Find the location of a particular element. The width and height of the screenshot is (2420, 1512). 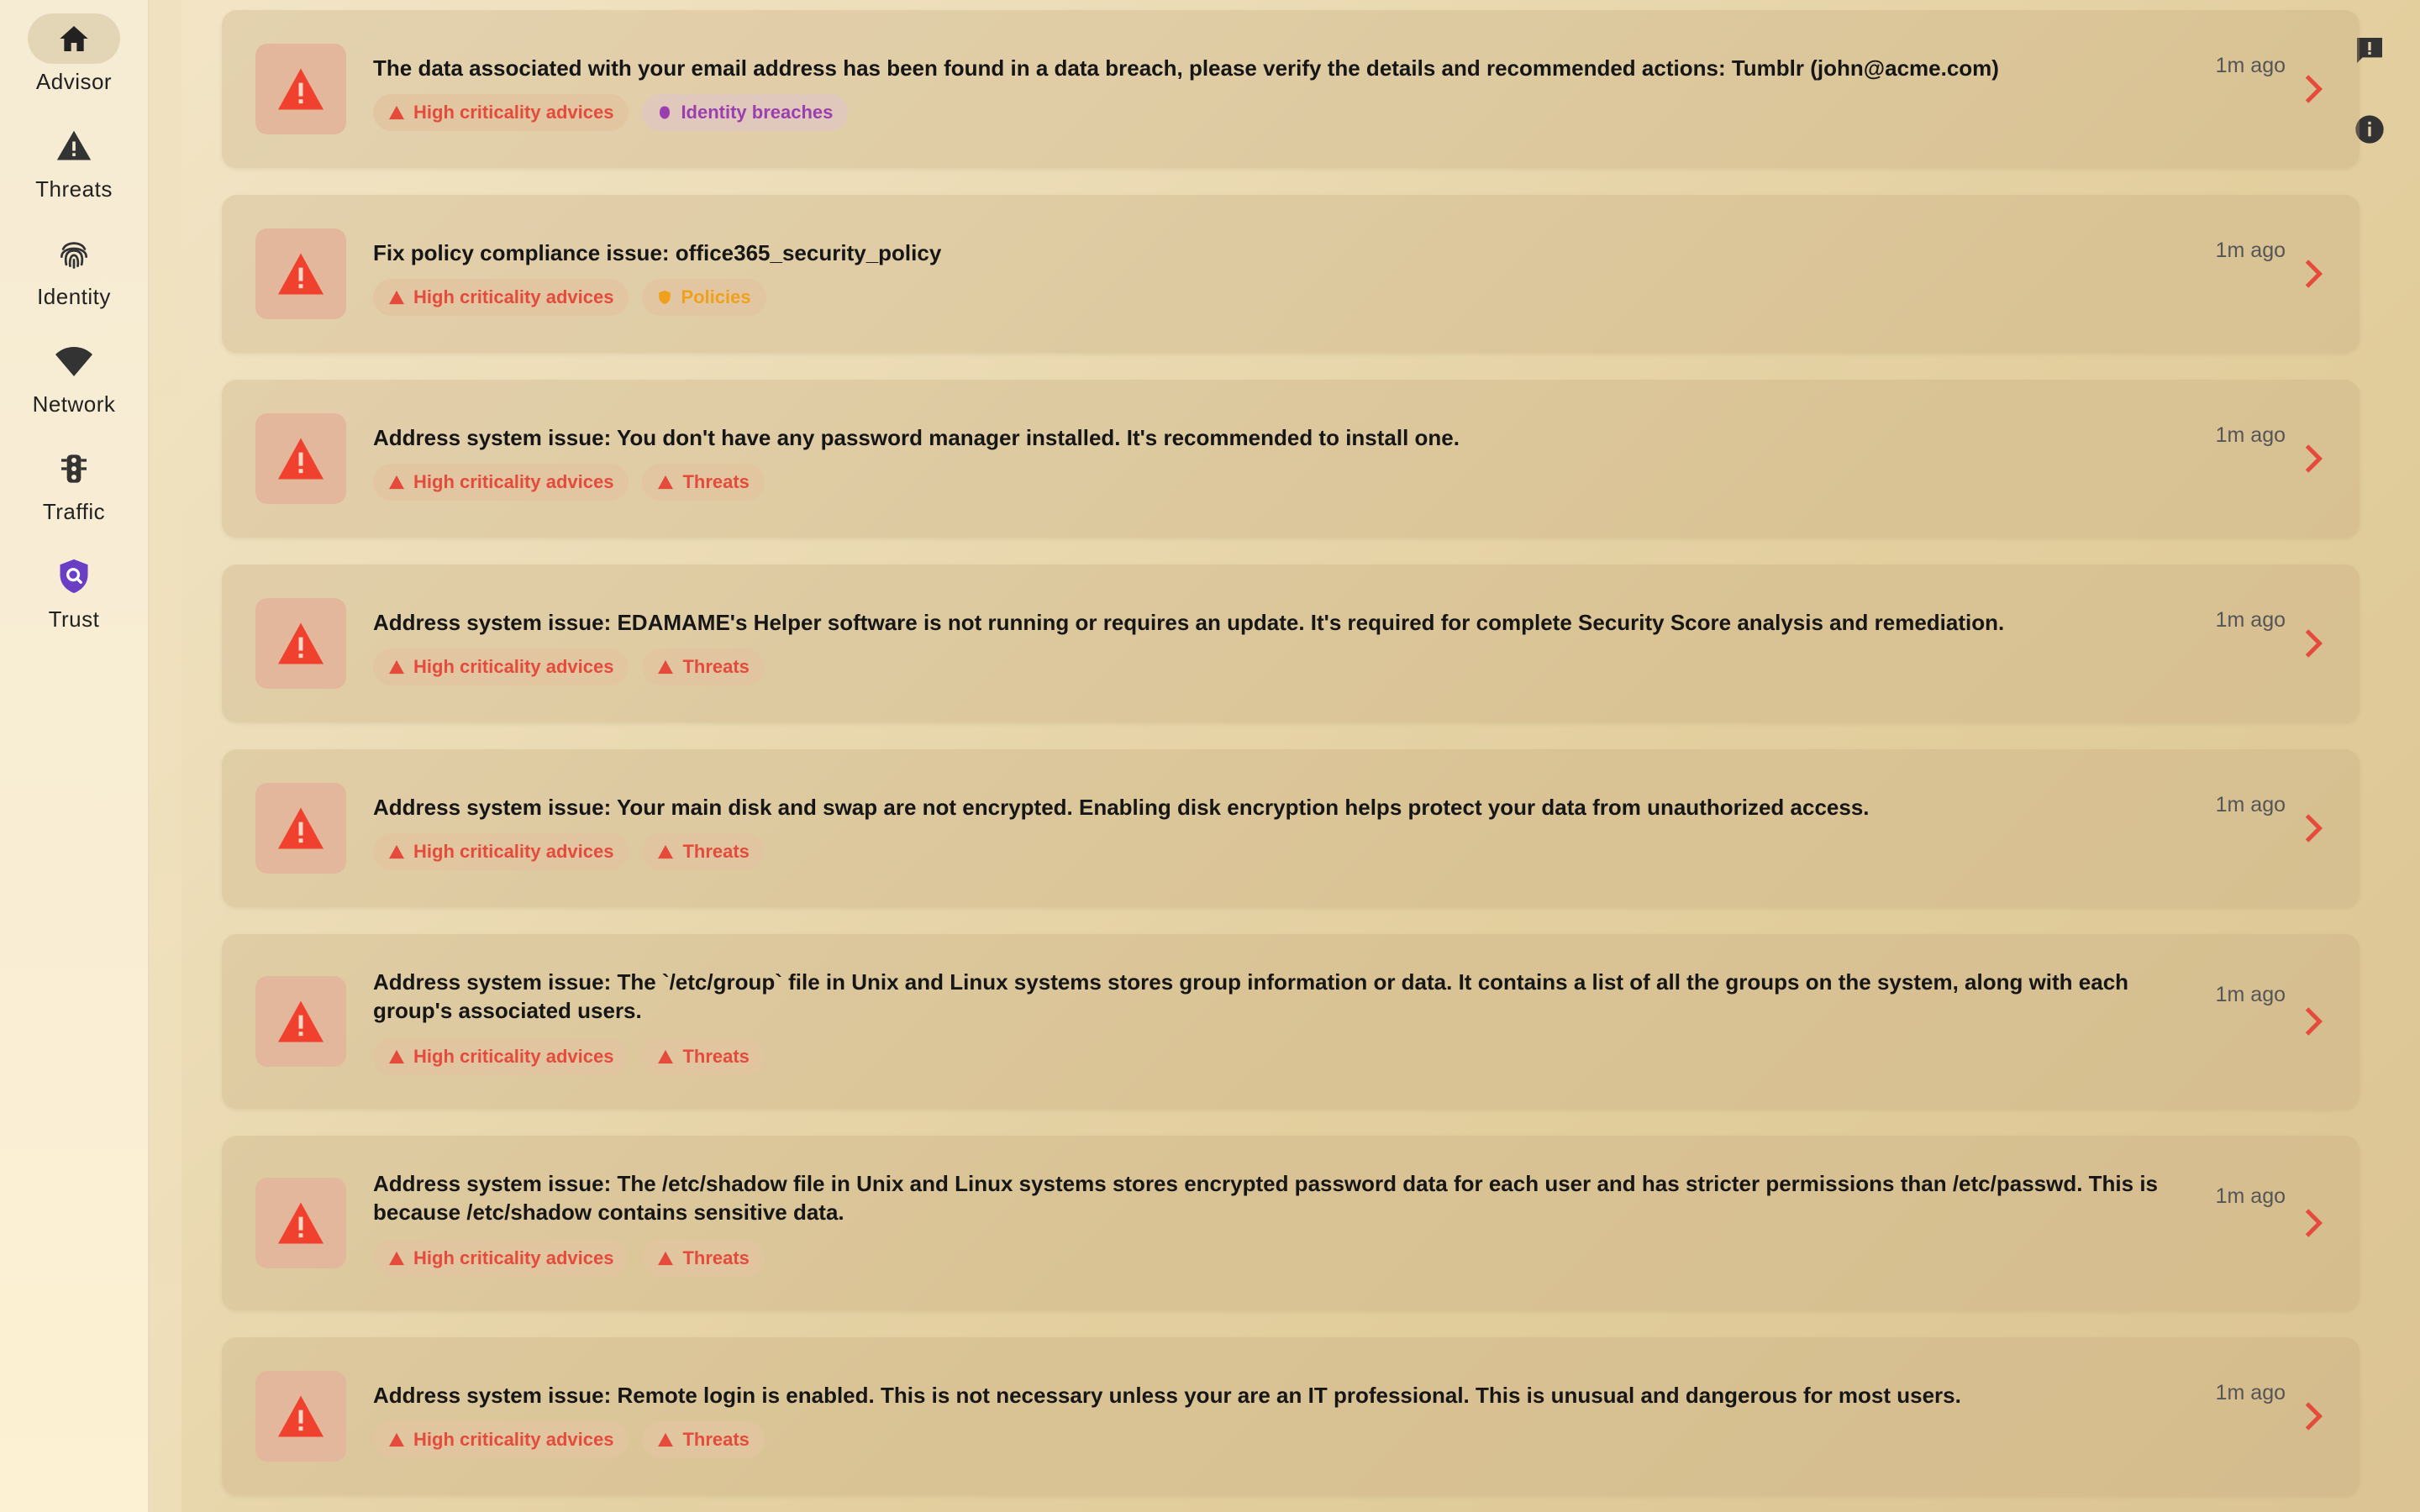

sidebar-item-threats: Threats is located at coordinates (74, 161).